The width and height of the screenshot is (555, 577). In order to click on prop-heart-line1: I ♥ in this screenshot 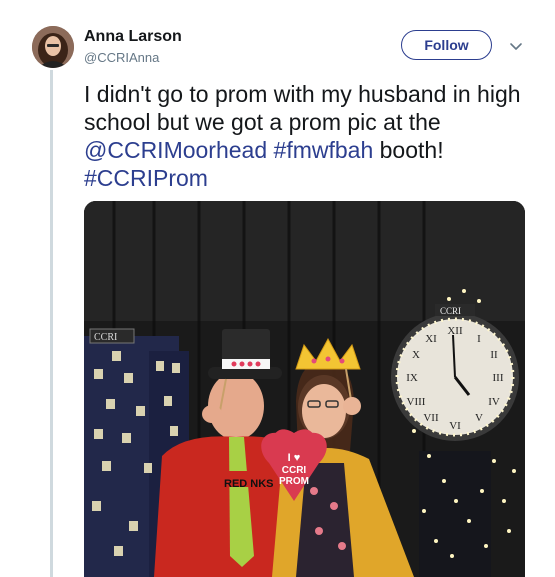, I will do `click(294, 458)`.